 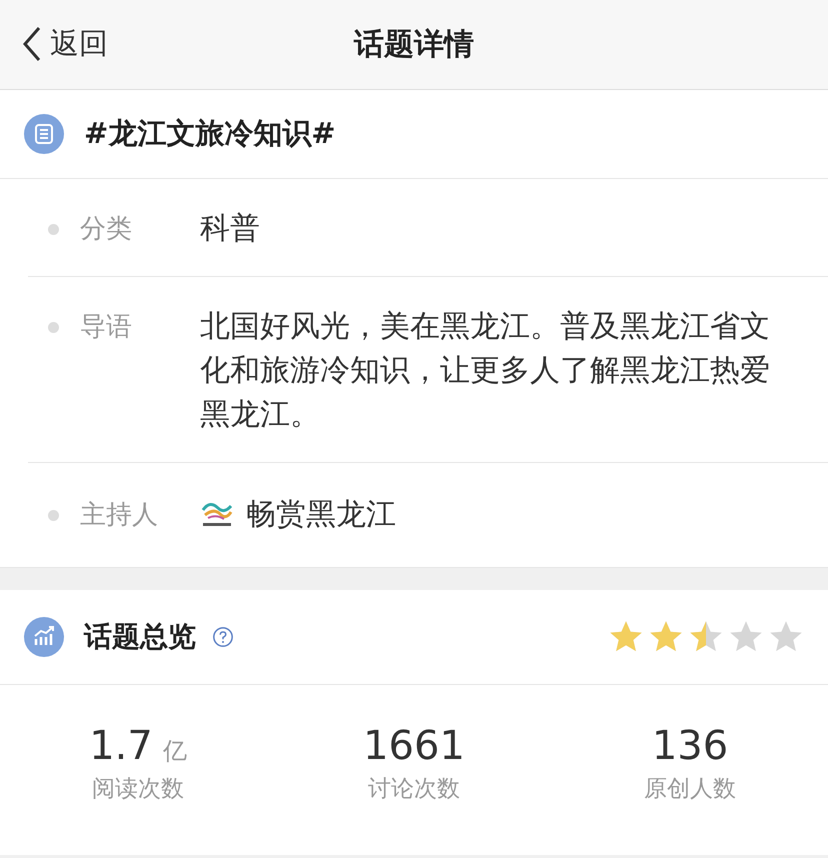 I want to click on field-label: 主持人, so click(x=119, y=515).